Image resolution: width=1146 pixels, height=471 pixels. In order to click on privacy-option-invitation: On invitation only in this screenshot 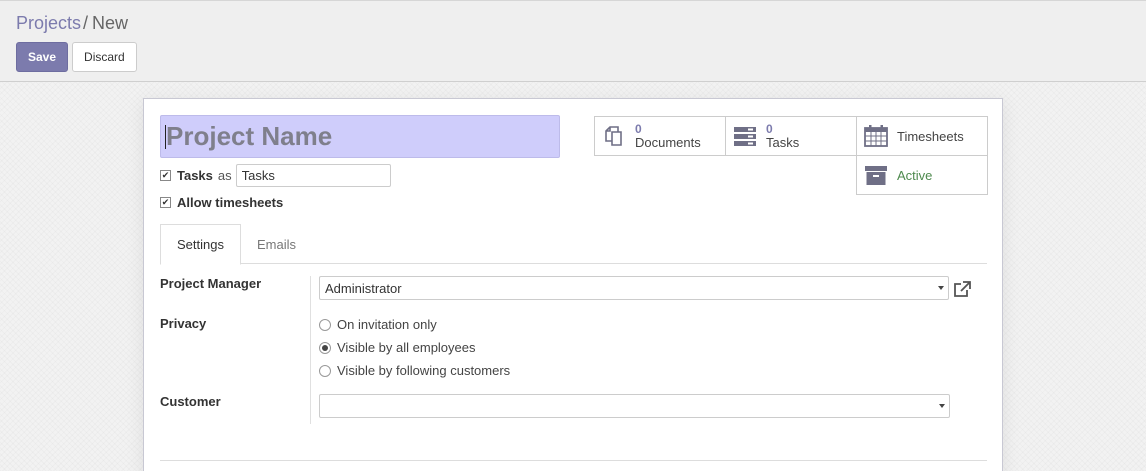, I will do `click(378, 324)`.